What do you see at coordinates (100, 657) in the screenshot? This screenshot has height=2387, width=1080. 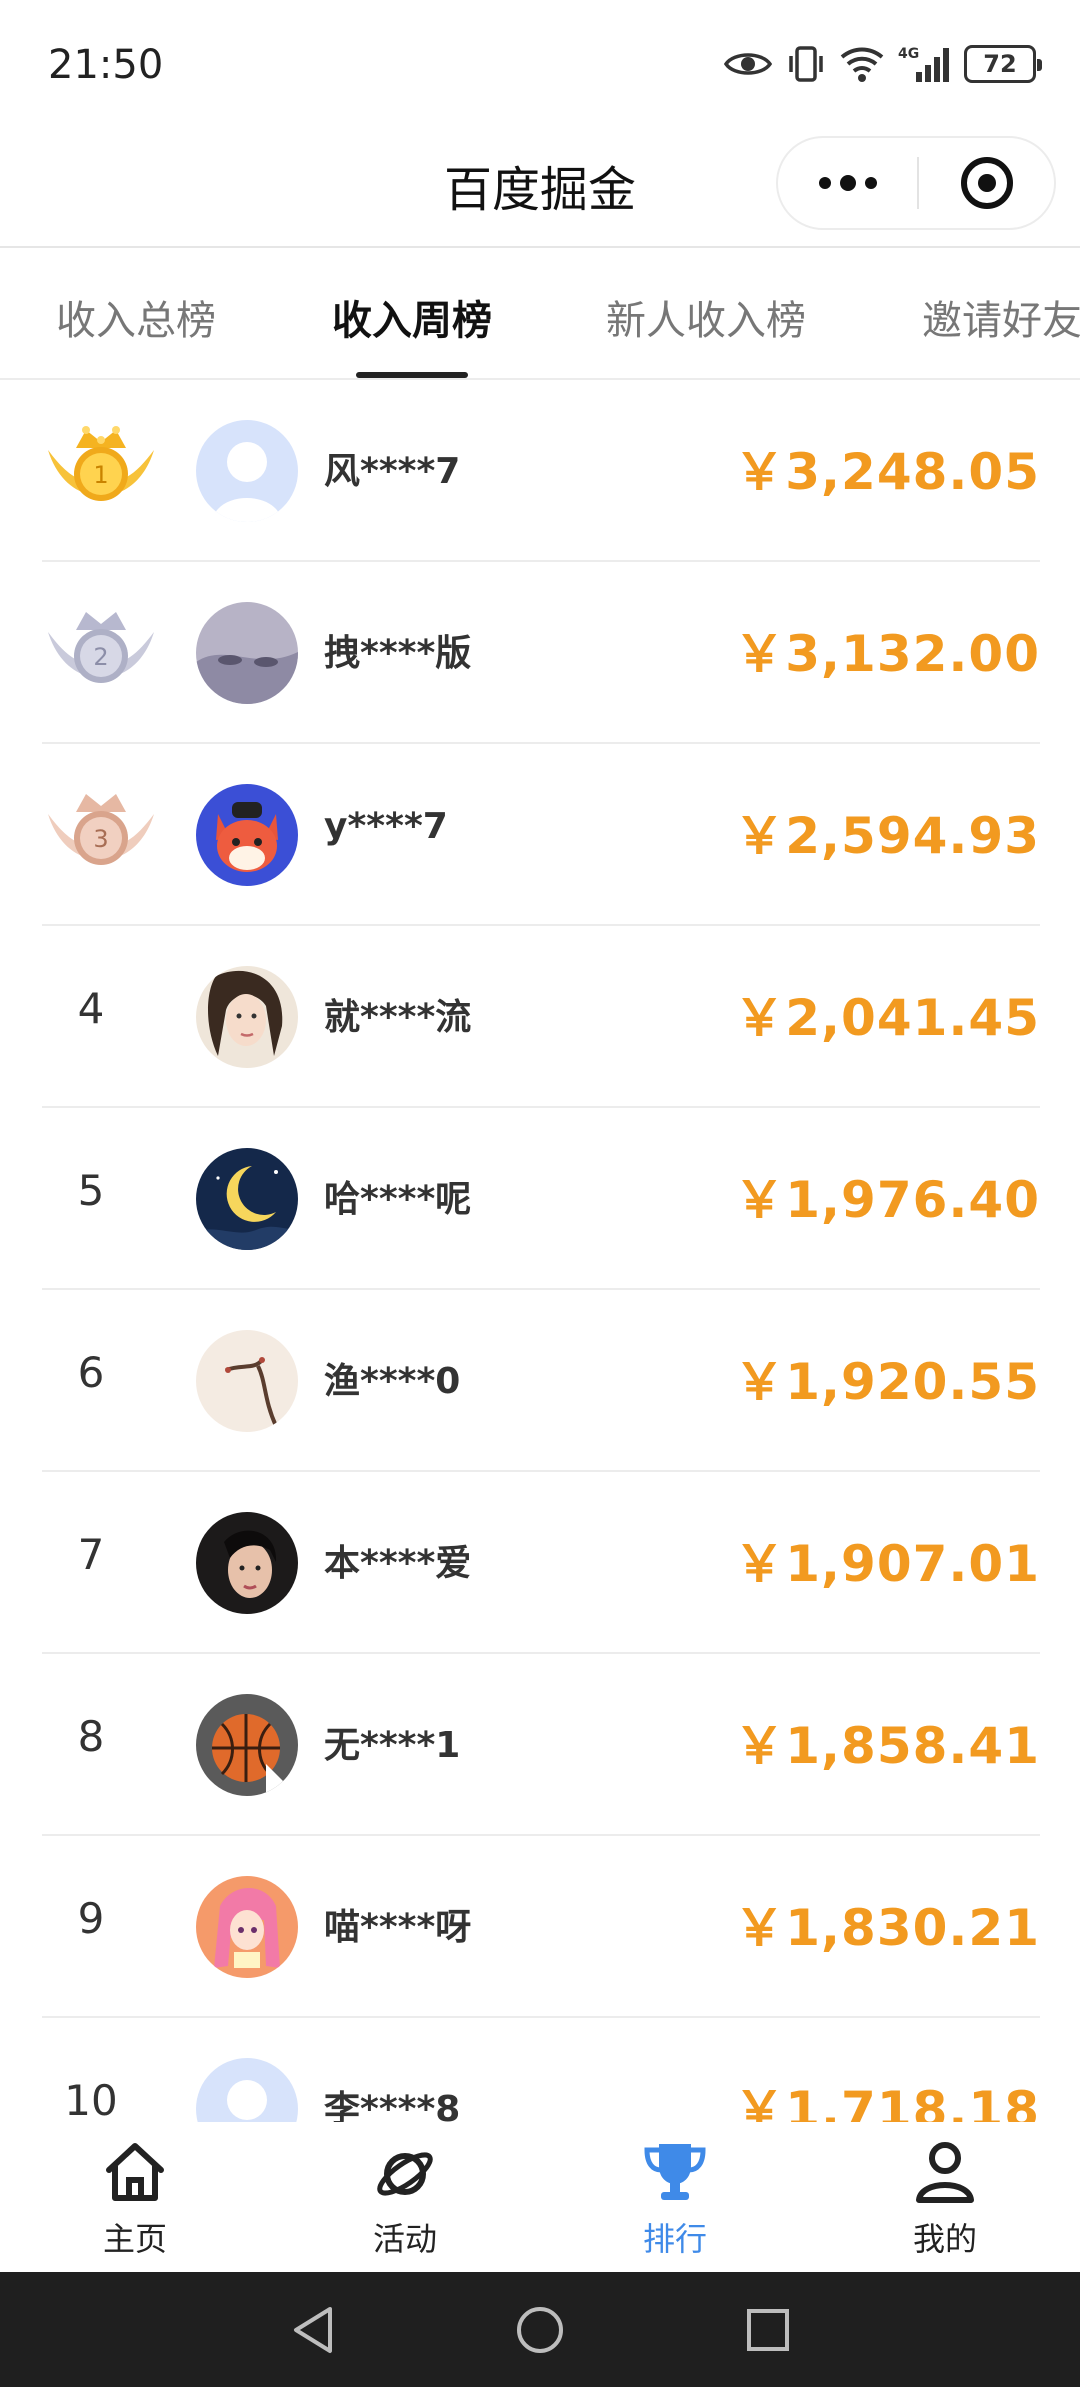 I see `svg-text: 2` at bounding box center [100, 657].